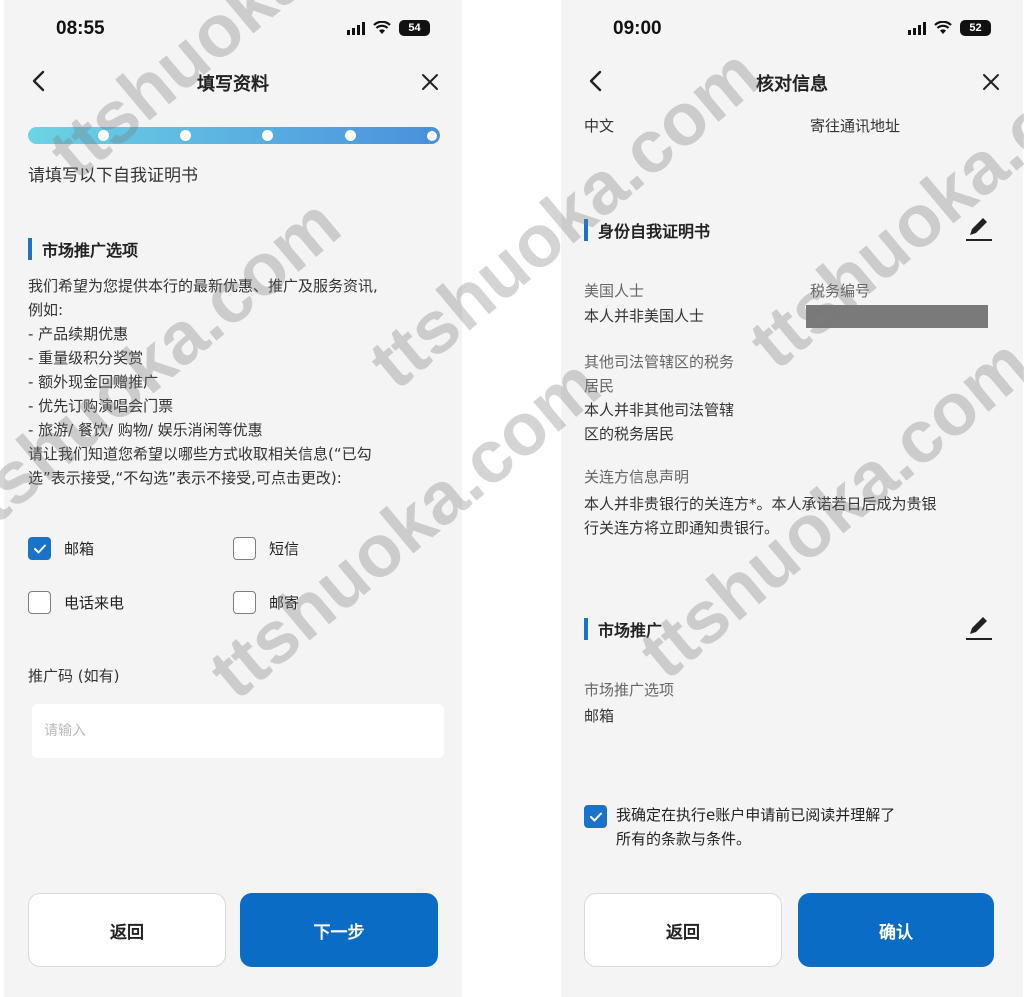 The width and height of the screenshot is (1024, 997). I want to click on option-email-checkbox: 邮箱, so click(61, 548).